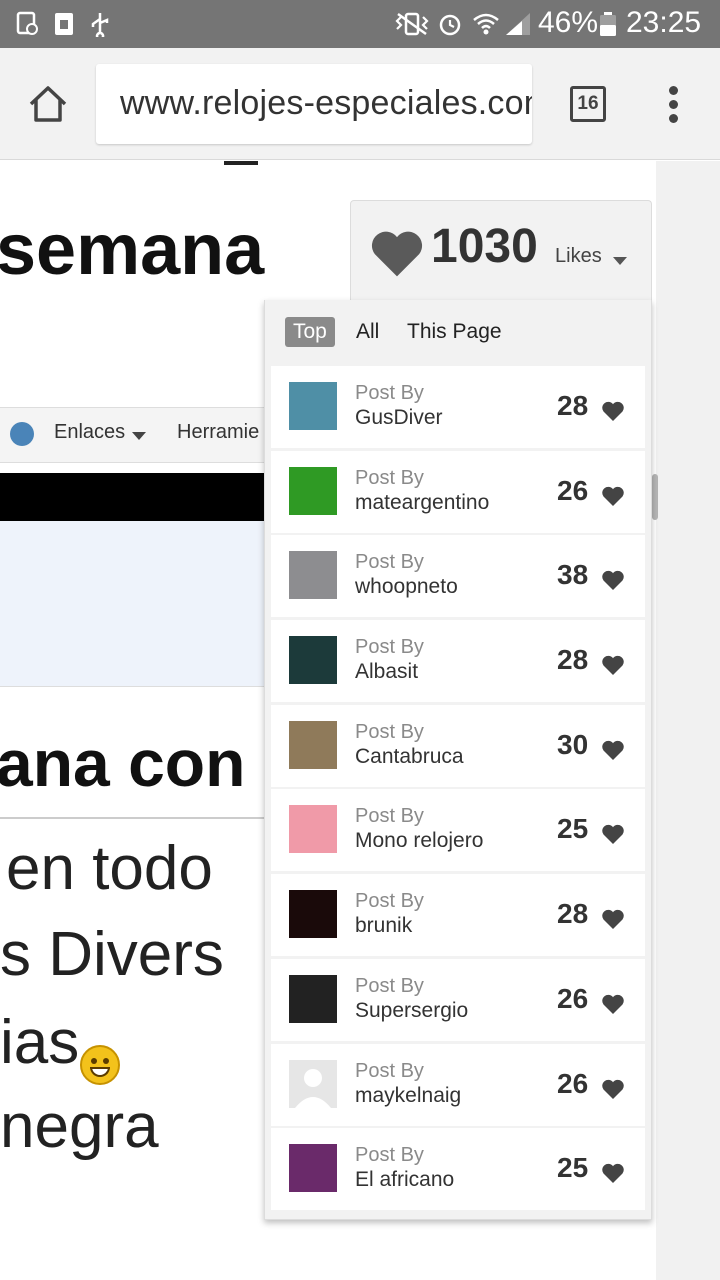 This screenshot has width=720, height=1280. I want to click on clock: 23:25, so click(664, 22).